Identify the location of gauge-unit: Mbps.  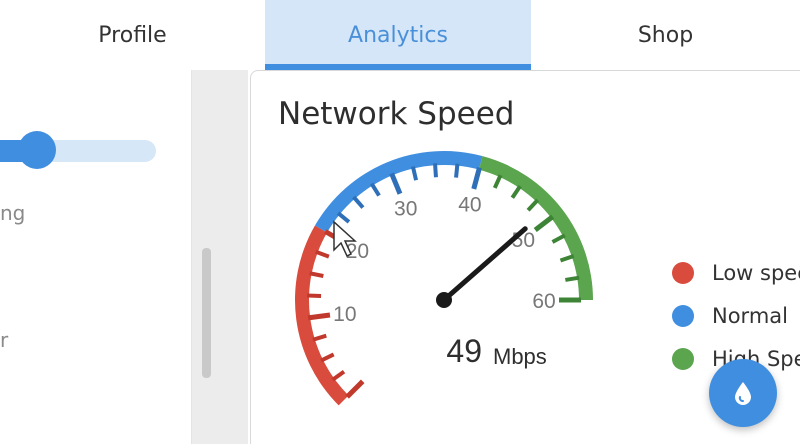
(520, 356).